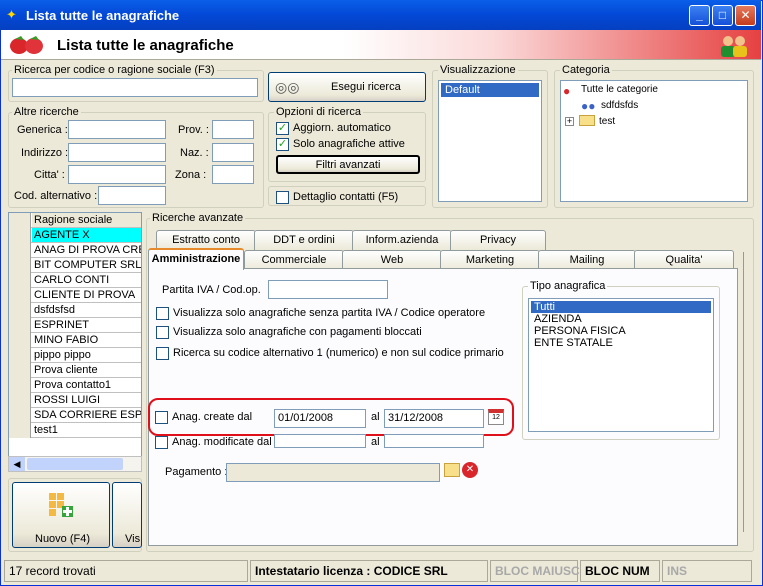 This screenshot has height=586, width=763. I want to click on modified-from-input, so click(320, 441).